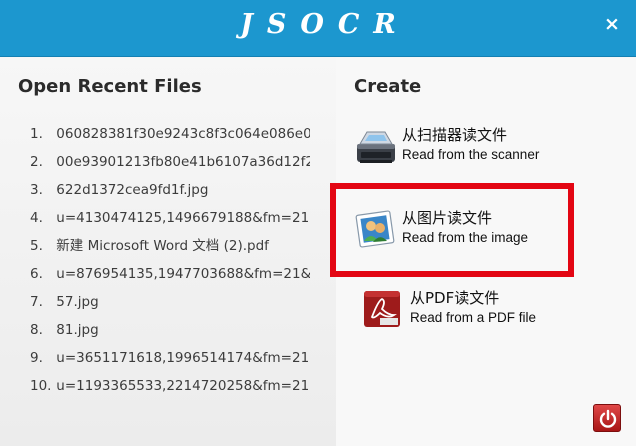  Describe the element at coordinates (170, 334) in the screenshot. I see `recent-file-item: 8. 81.jpg` at that location.